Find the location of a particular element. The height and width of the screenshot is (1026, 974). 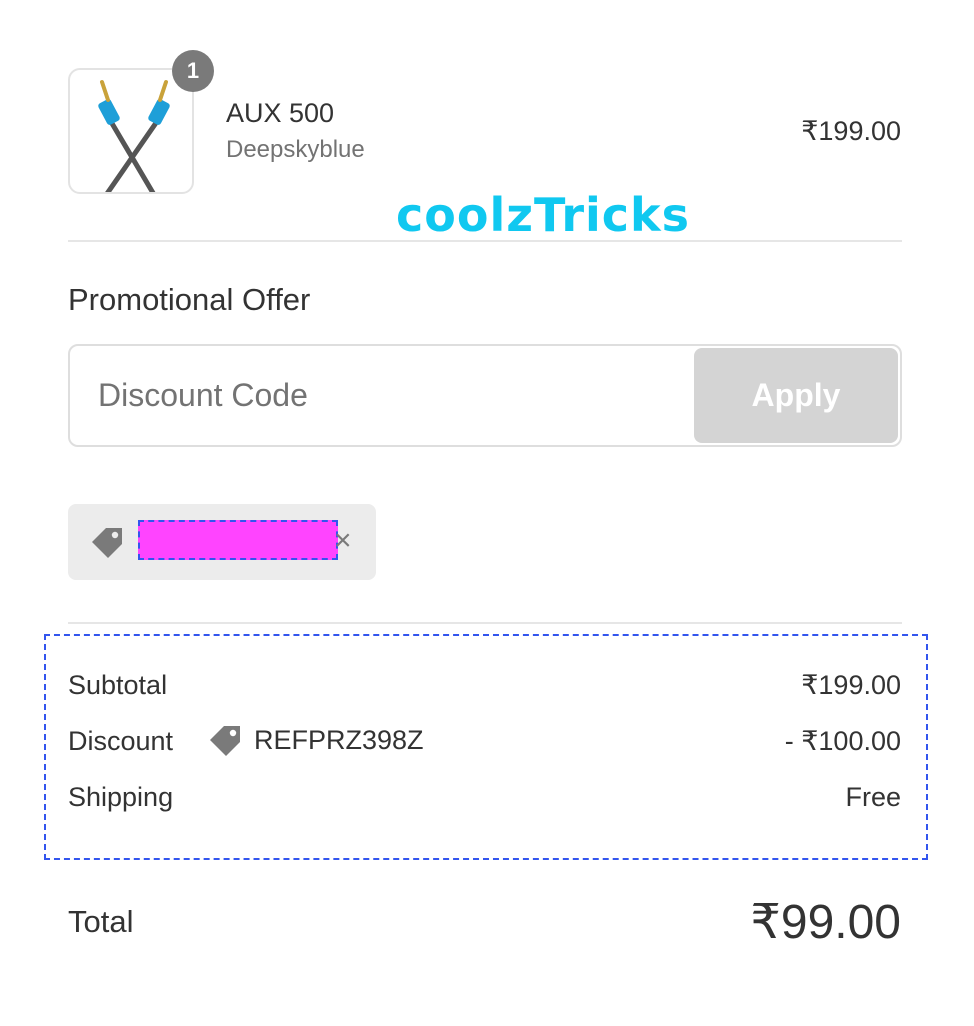

discount-code: REFPRZ398Z is located at coordinates (339, 740).